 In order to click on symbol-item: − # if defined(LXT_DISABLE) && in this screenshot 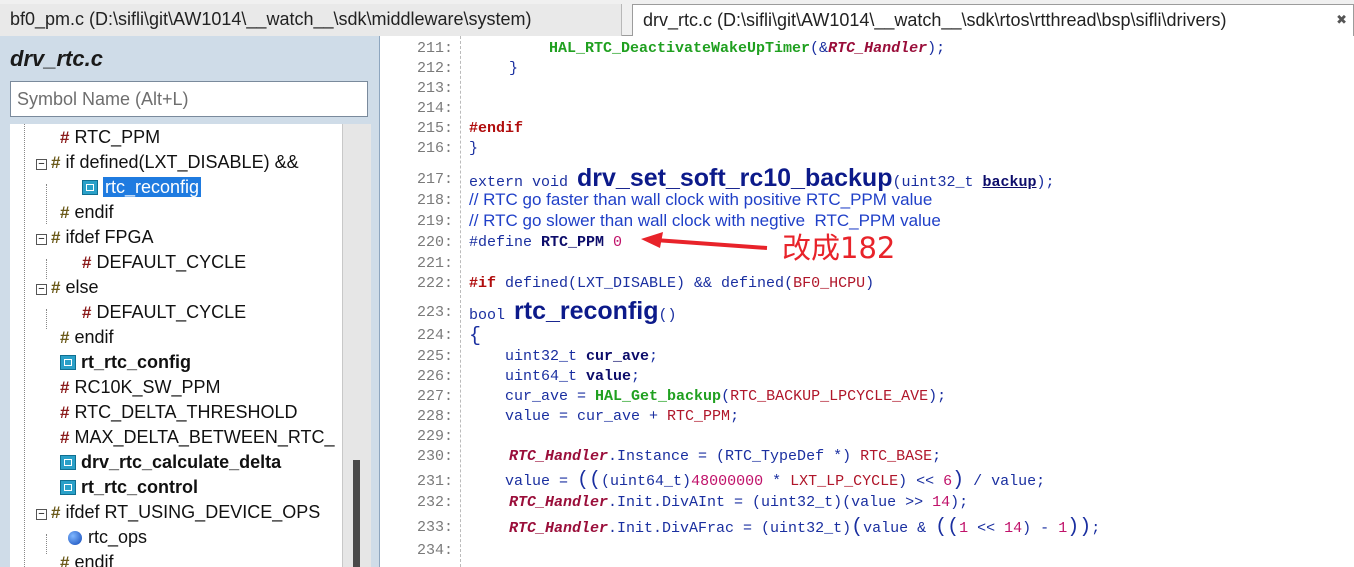, I will do `click(176, 162)`.